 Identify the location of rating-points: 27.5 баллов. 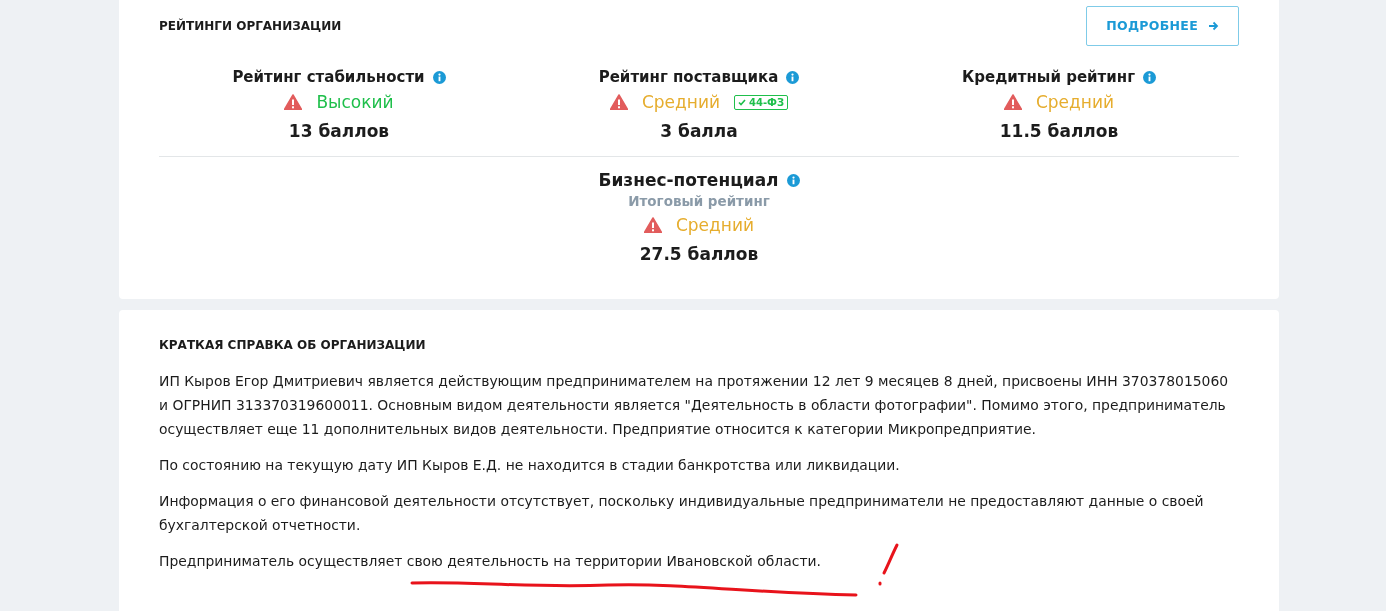
(699, 254).